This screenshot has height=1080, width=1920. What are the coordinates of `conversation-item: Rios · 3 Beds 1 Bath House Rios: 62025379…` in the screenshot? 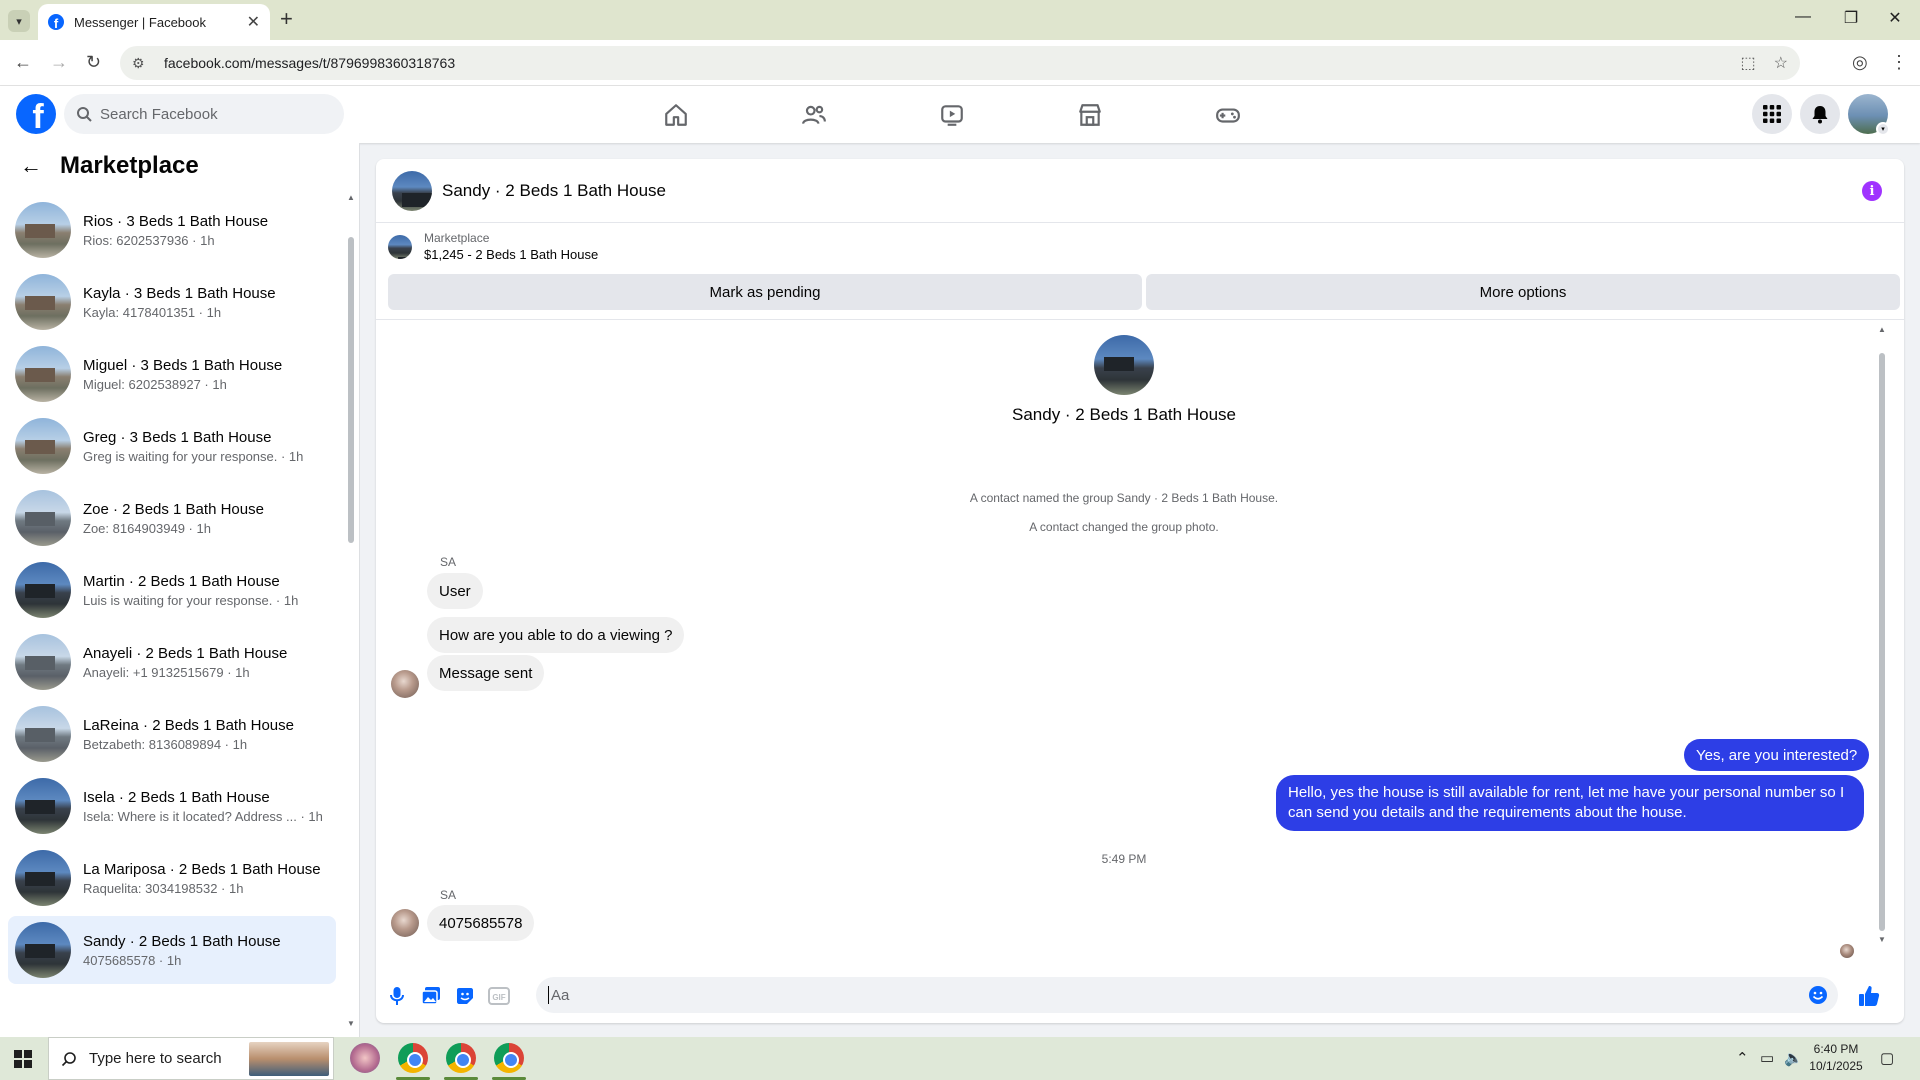 It's located at (172, 230).